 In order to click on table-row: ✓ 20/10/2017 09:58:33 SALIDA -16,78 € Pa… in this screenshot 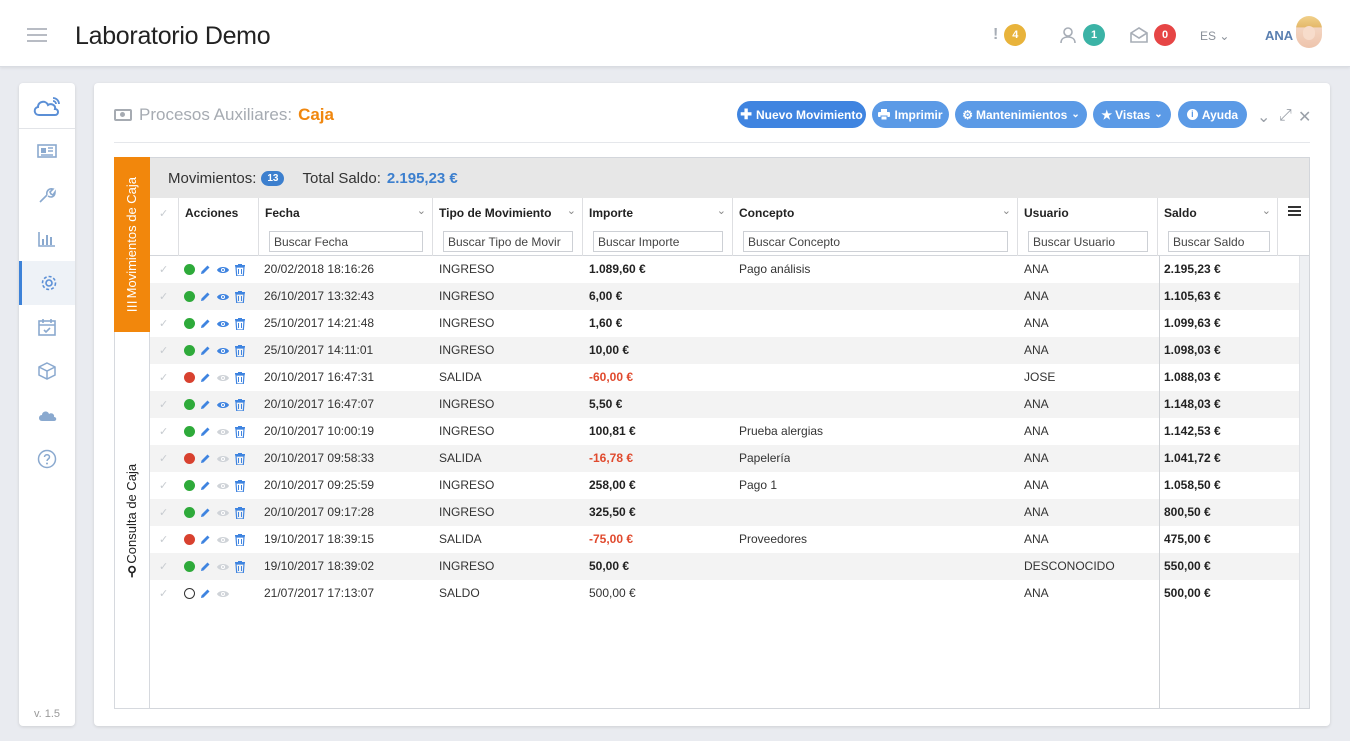, I will do `click(729, 458)`.